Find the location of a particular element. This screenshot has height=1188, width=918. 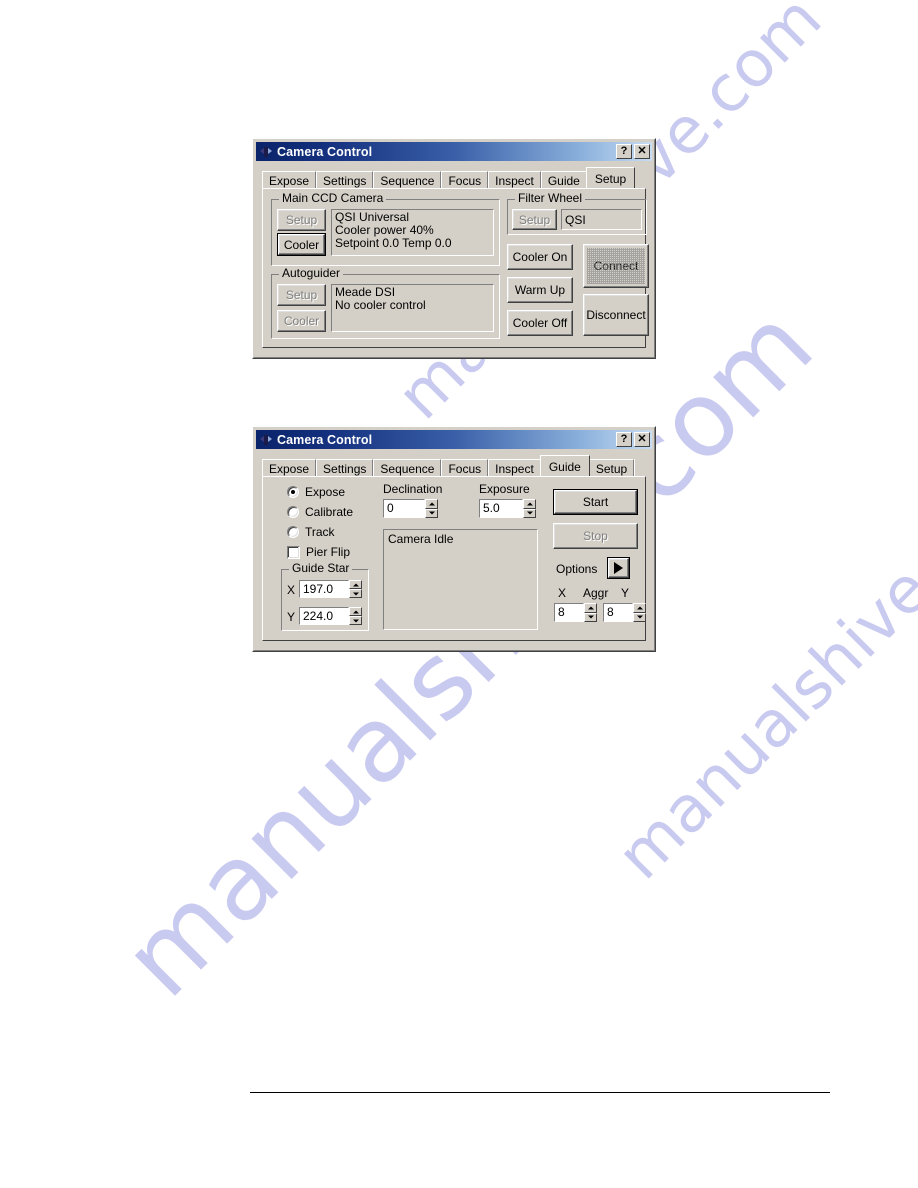

radio-expose-icon is located at coordinates (293, 492).